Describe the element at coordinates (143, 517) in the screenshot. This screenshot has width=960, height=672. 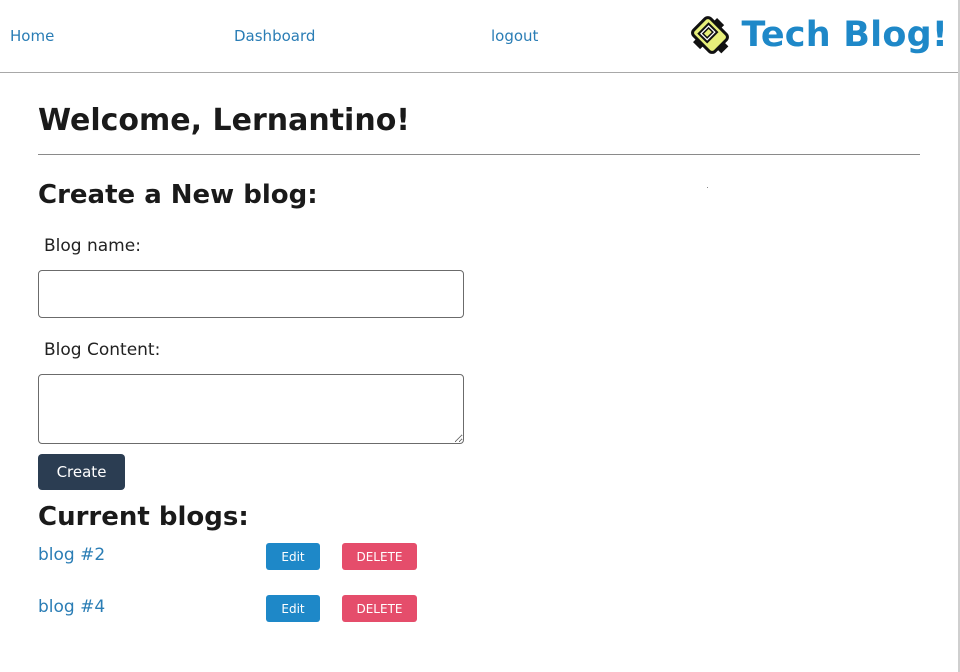
I see `current-blogs-heading: Current blogs:` at that location.